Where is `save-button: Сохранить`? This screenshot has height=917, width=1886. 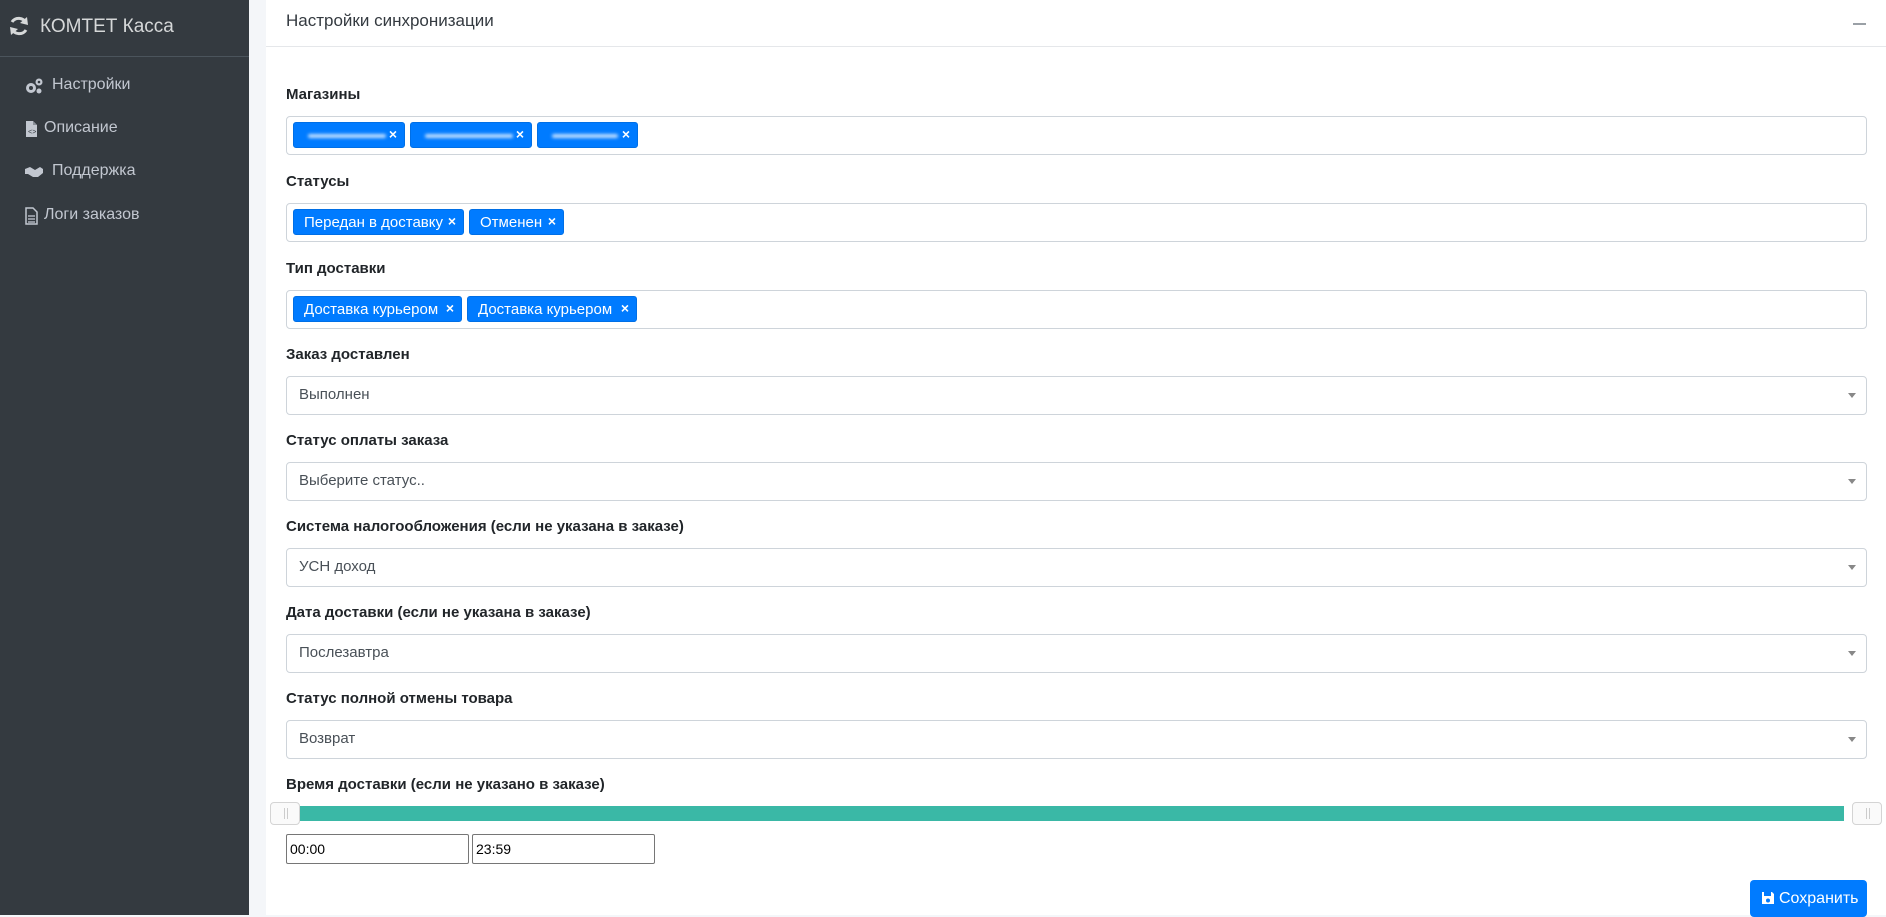
save-button: Сохранить is located at coordinates (1808, 898).